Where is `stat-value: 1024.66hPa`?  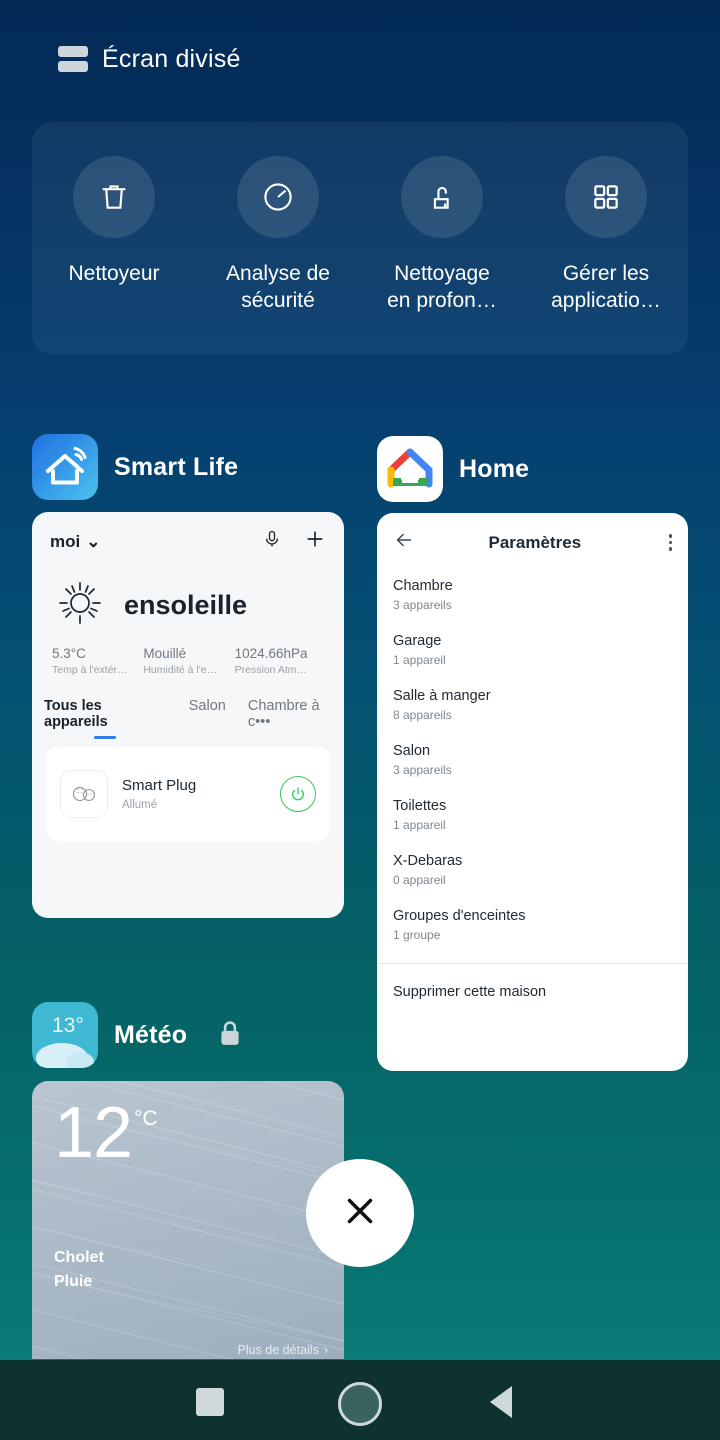
stat-value: 1024.66hPa is located at coordinates (271, 653).